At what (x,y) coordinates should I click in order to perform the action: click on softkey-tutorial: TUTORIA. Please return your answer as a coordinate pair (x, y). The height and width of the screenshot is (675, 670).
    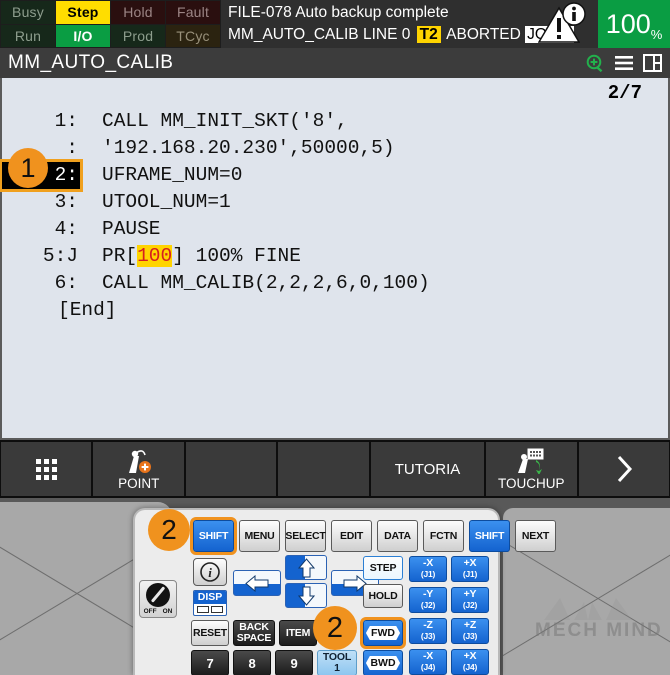
    Looking at the image, I should click on (427, 469).